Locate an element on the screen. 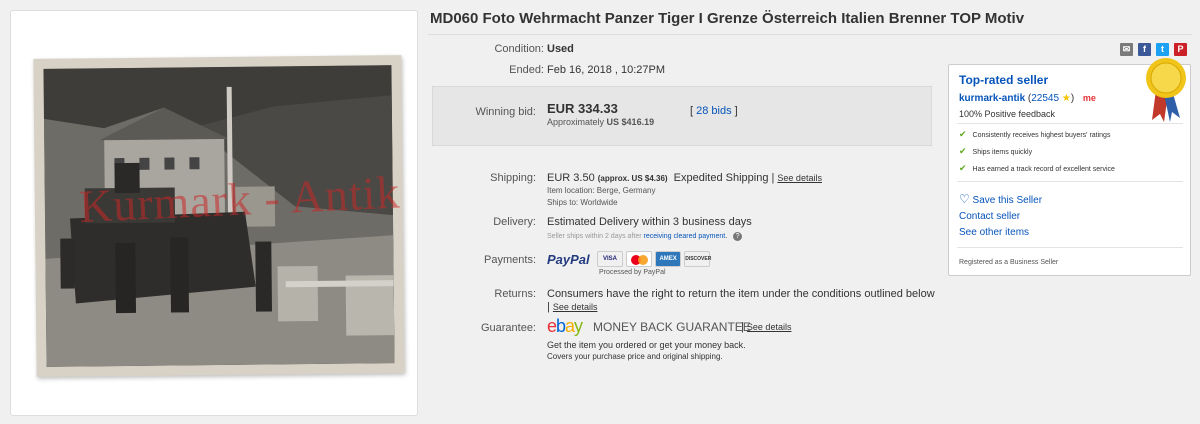 The image size is (1200, 424). delivery-note-suffix: . is located at coordinates (726, 236).